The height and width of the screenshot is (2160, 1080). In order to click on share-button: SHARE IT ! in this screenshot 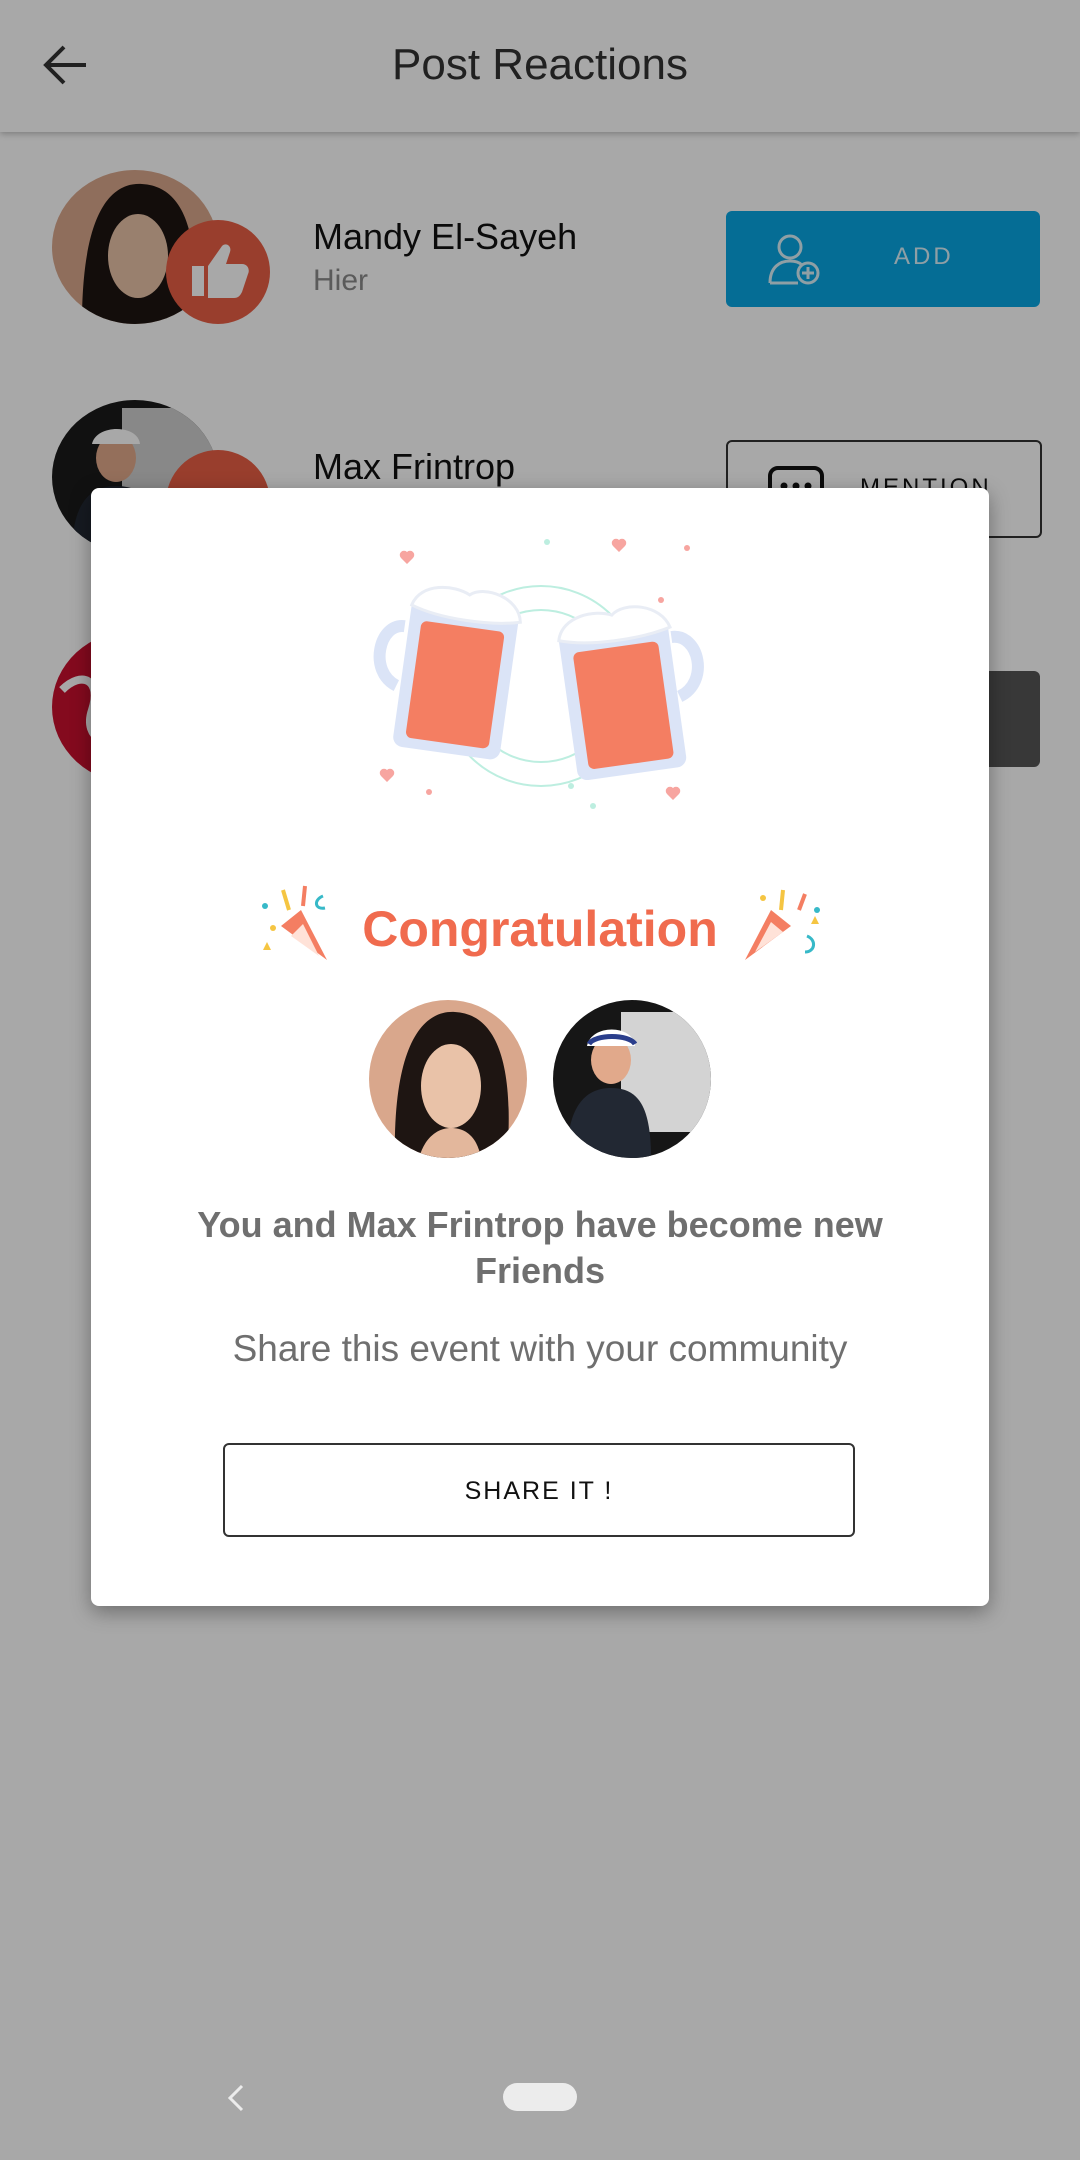, I will do `click(539, 1490)`.